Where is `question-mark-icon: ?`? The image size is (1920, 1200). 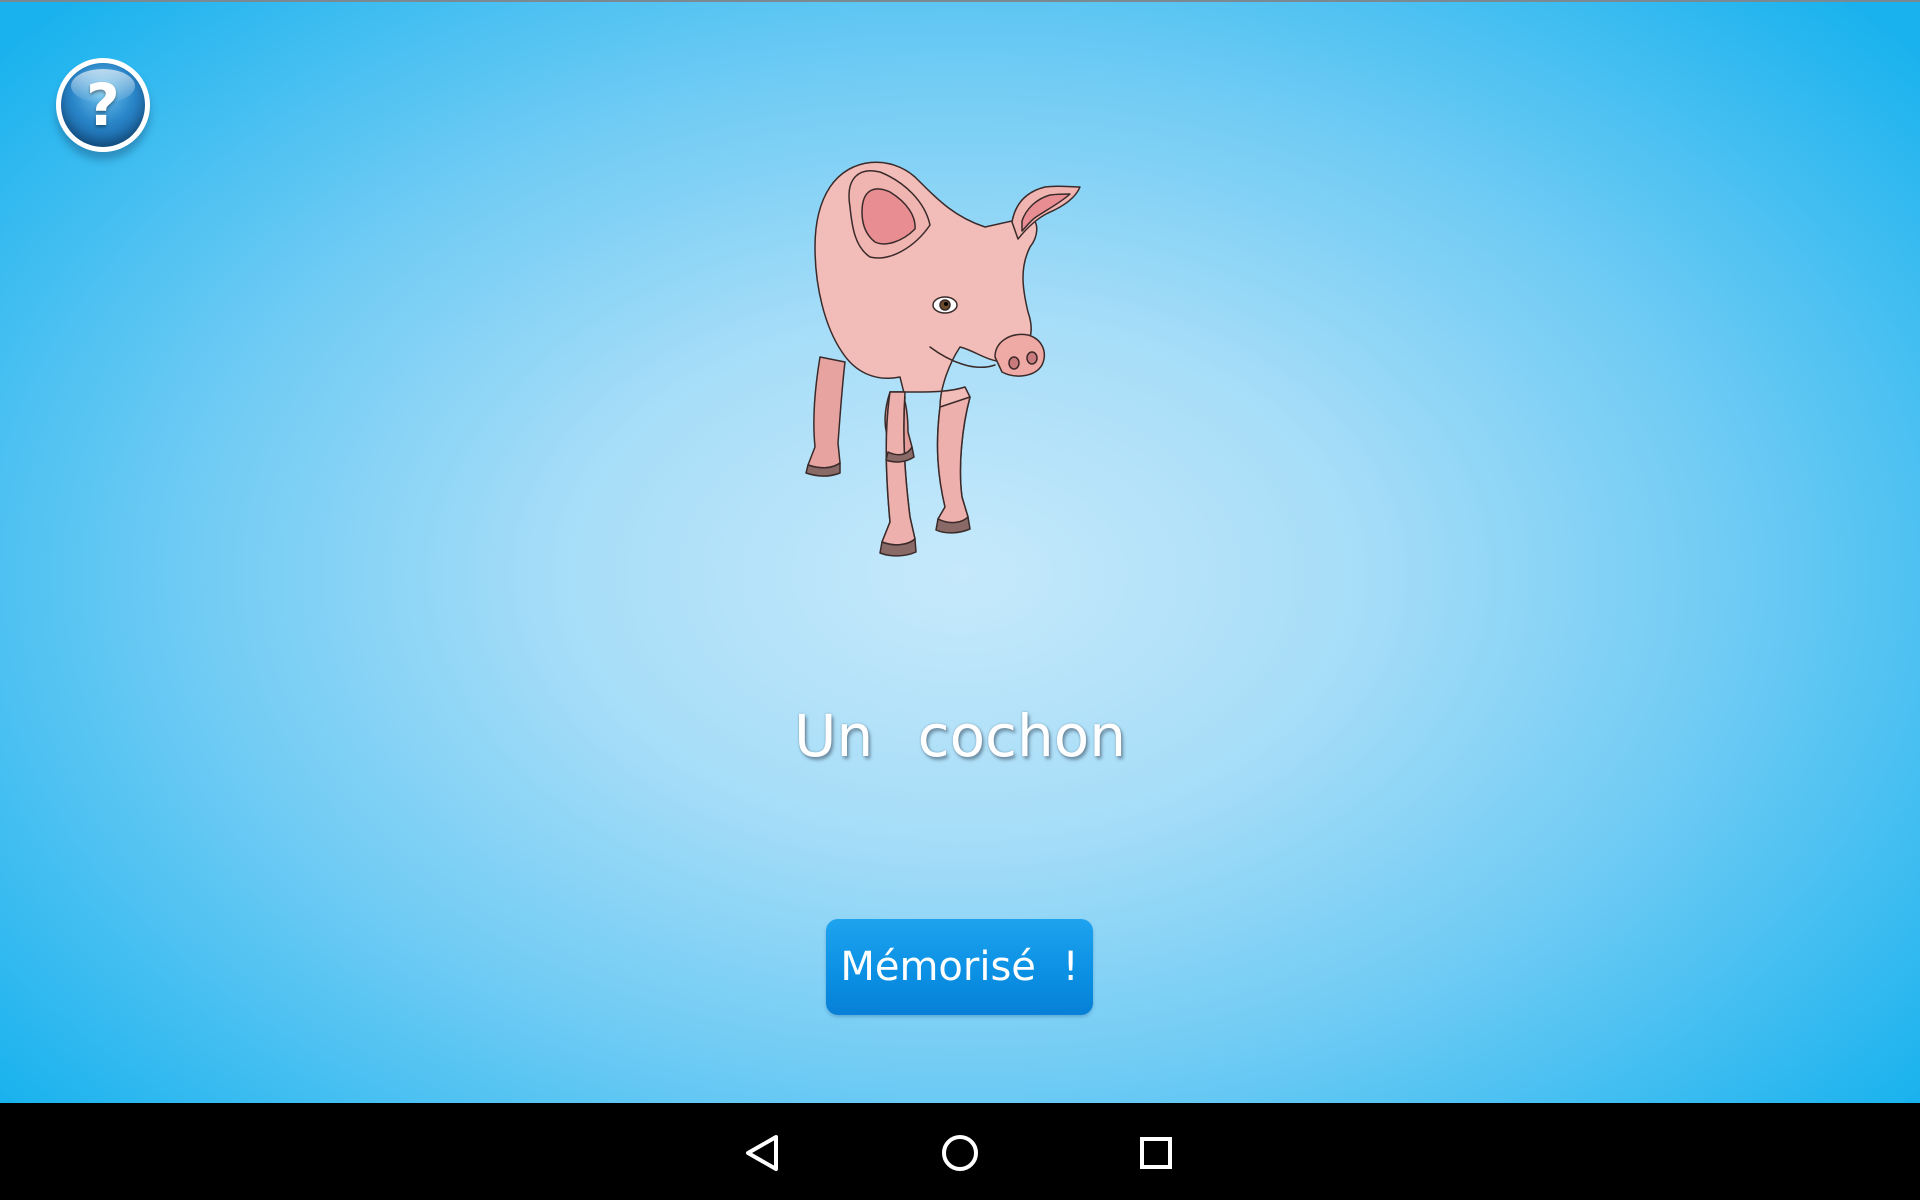
question-mark-icon: ? is located at coordinates (103, 105).